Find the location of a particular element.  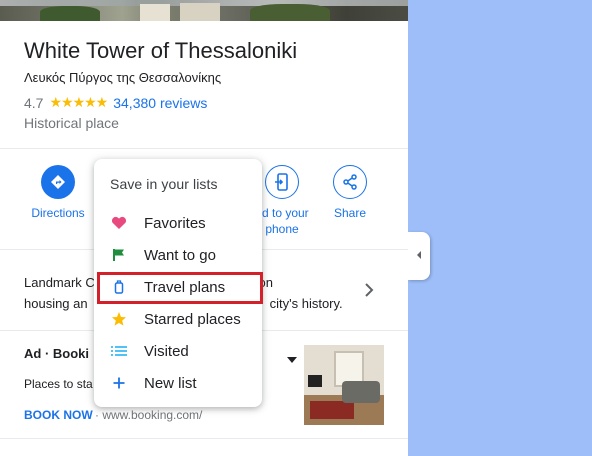

phone-send-icon is located at coordinates (282, 182).